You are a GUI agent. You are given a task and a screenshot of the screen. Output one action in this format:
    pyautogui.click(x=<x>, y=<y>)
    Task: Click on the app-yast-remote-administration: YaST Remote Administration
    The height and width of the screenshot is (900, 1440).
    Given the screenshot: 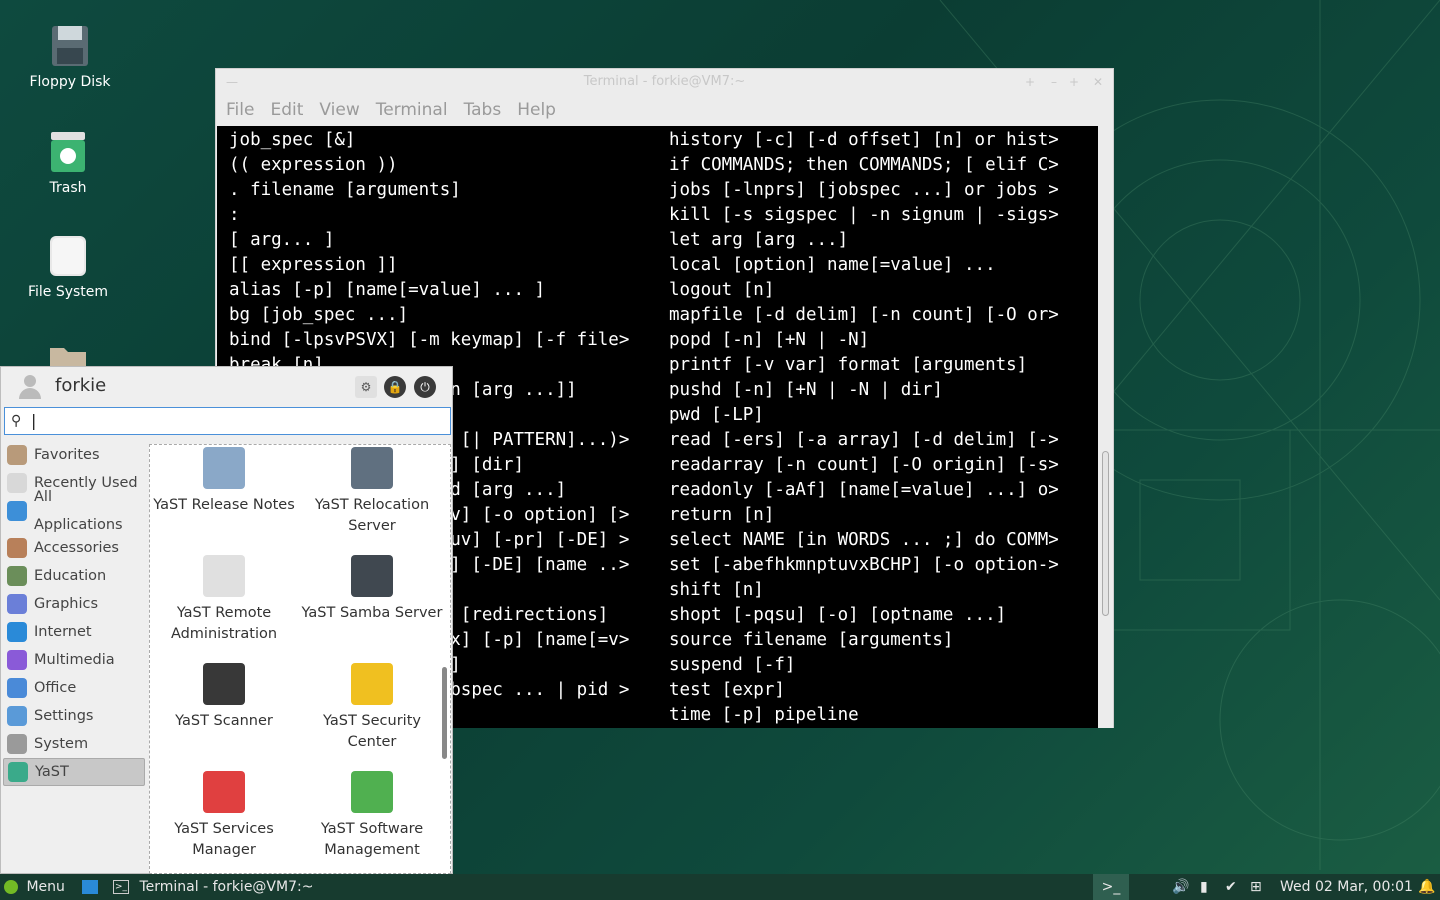 What is the action you would take?
    pyautogui.click(x=224, y=600)
    